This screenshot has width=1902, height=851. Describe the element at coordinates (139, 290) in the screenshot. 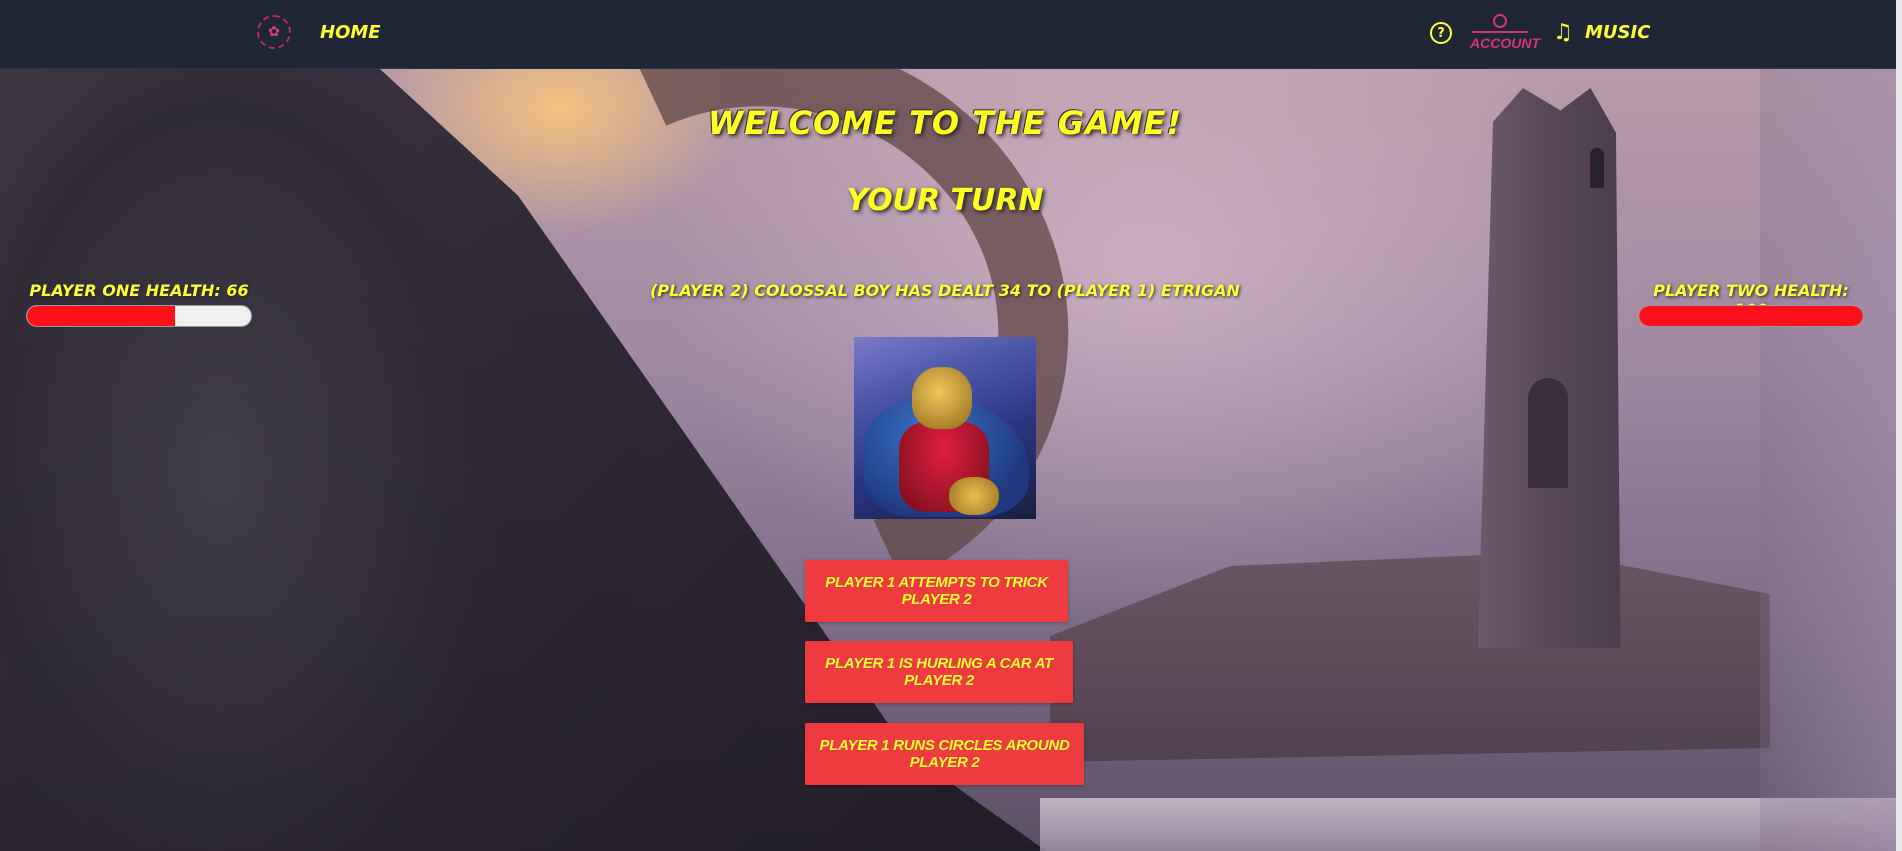

I see `player-one-health-label: PLAYER ONE HEALTH: 66` at that location.